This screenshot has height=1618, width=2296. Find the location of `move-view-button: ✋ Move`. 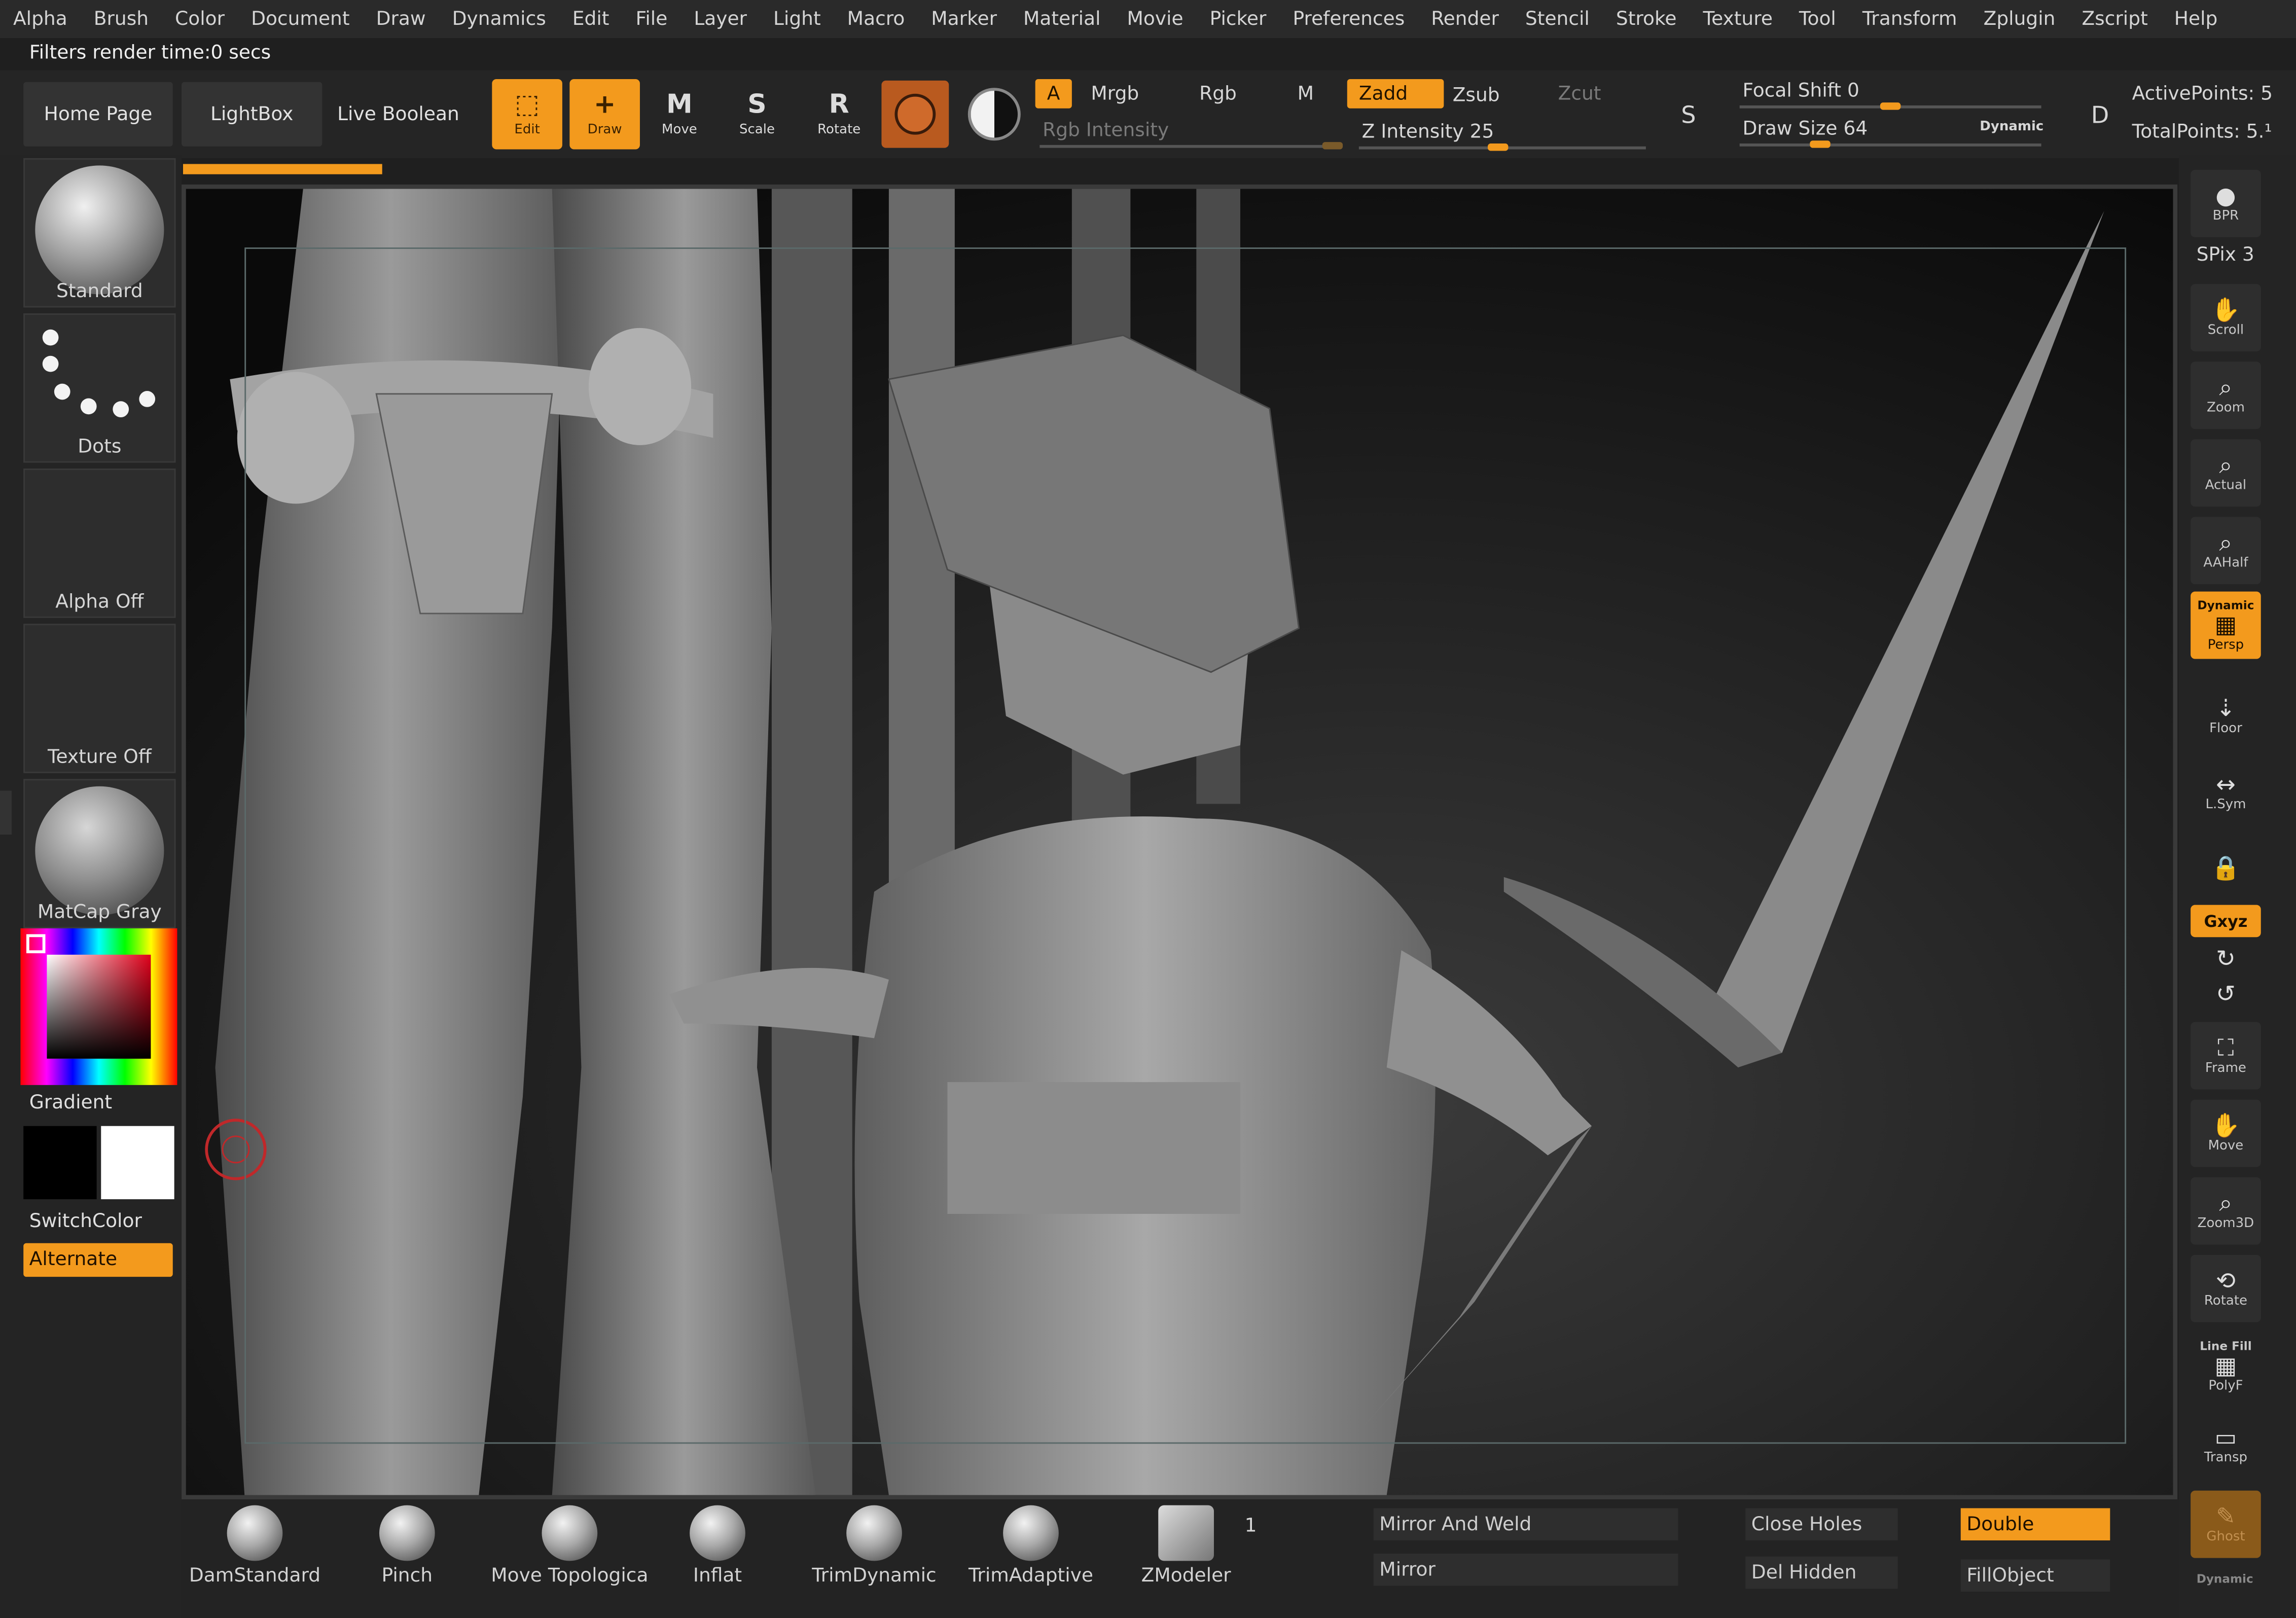

move-view-button: ✋ Move is located at coordinates (2226, 1133).